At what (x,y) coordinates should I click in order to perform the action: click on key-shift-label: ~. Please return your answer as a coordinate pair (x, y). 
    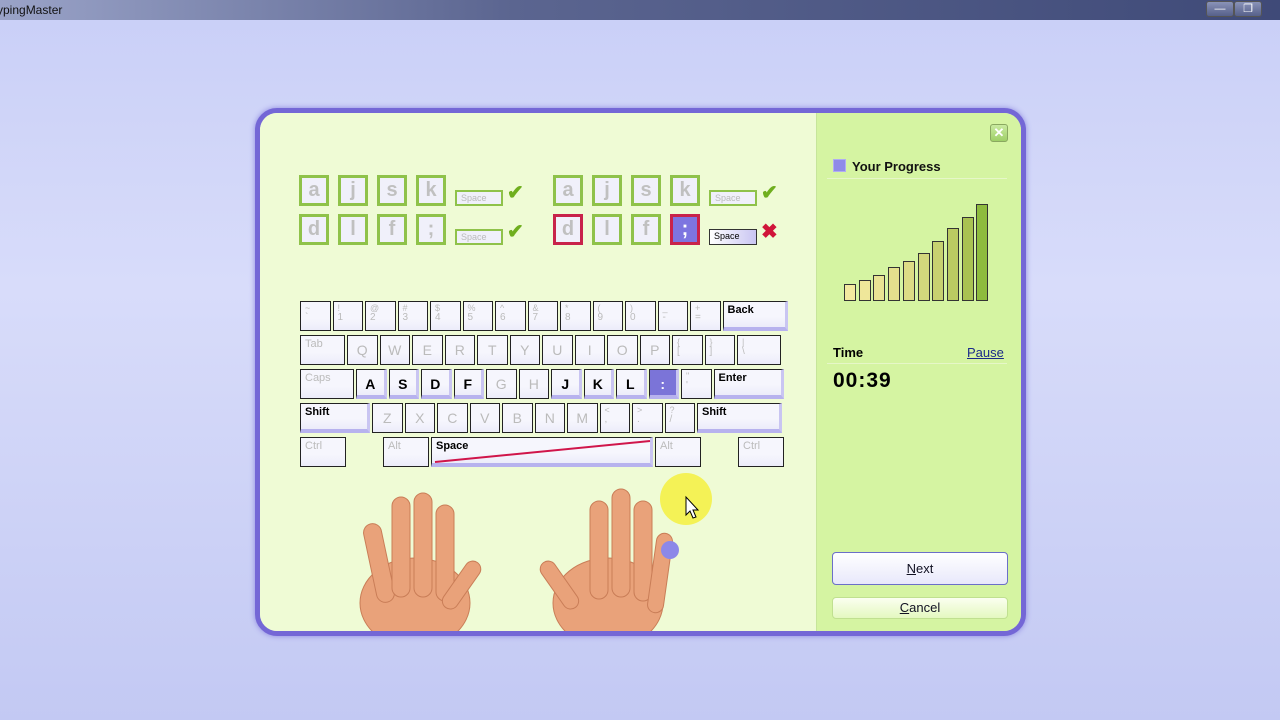
    Looking at the image, I should click on (308, 308).